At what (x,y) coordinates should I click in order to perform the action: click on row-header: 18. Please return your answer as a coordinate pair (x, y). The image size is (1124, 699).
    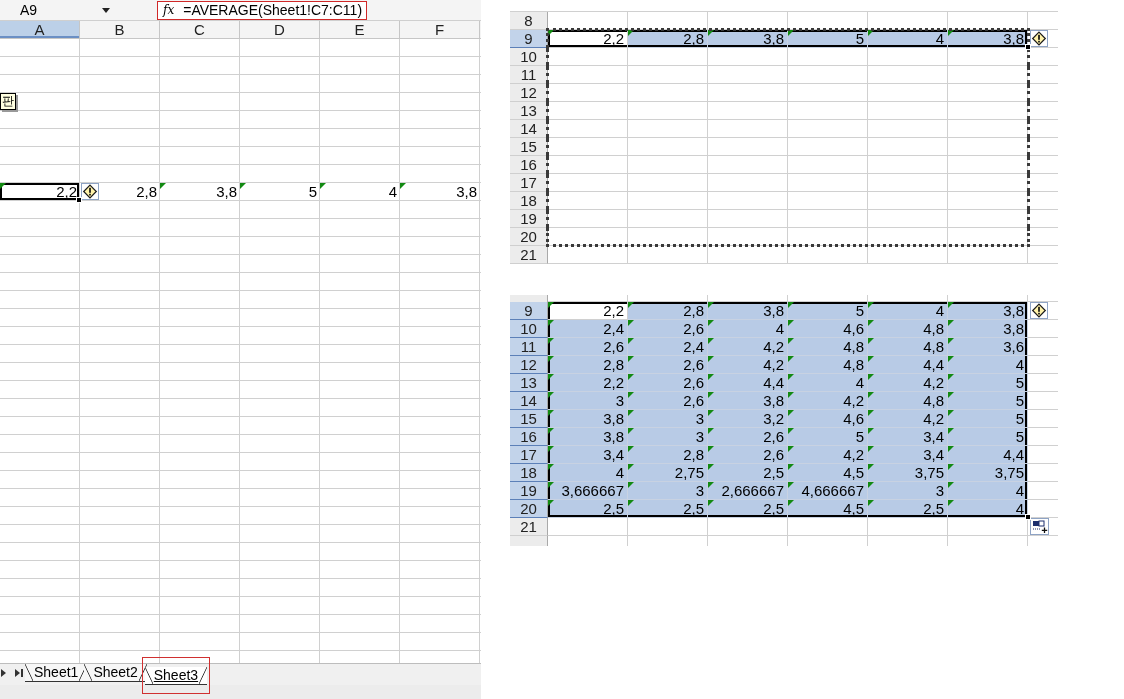
    Looking at the image, I should click on (529, 201).